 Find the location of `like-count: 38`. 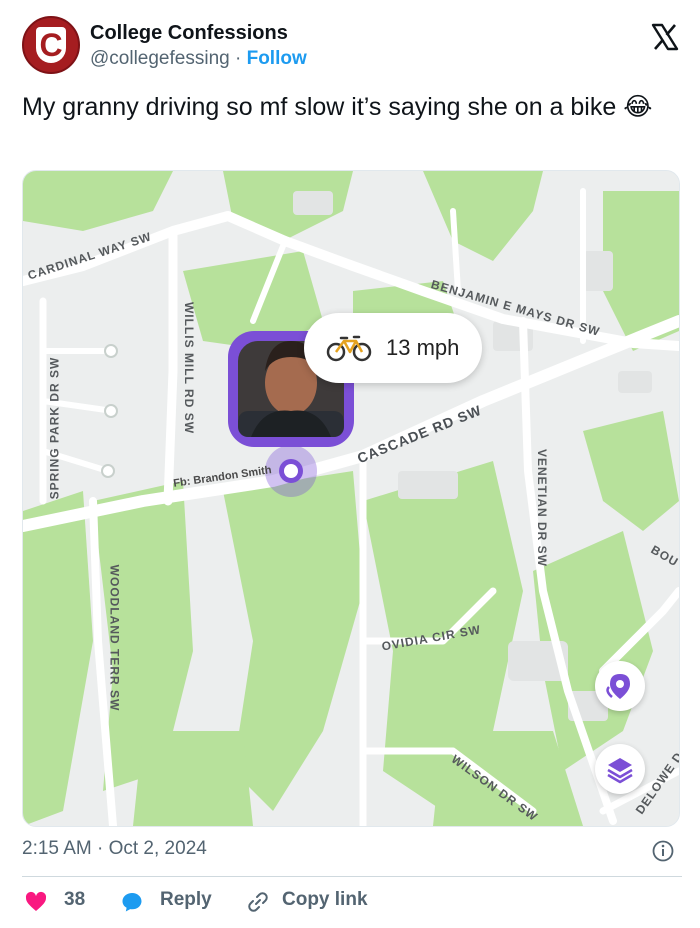

like-count: 38 is located at coordinates (75, 899).